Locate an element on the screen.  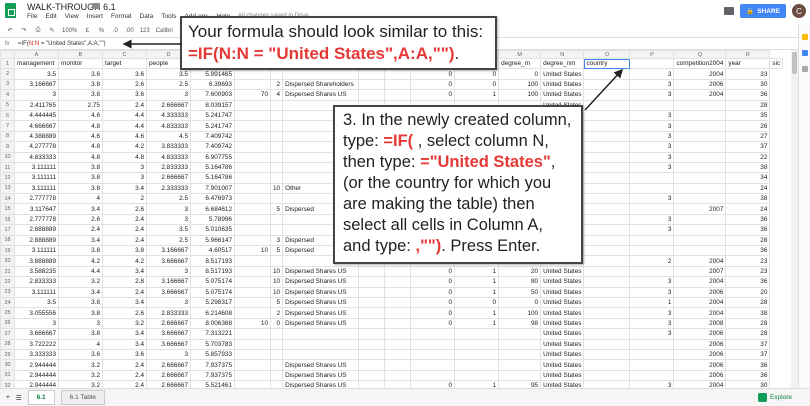
cell: 3.666667 is located at coordinates (168, 334).